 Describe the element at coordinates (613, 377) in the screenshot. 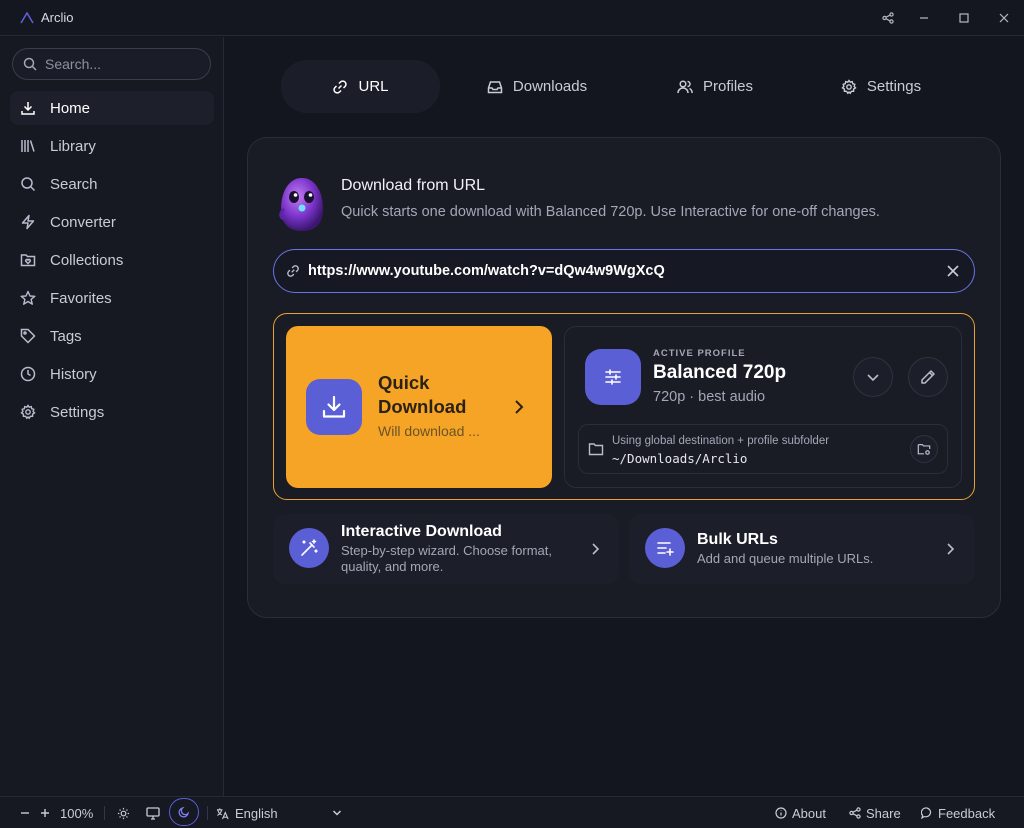

I see `sliders-icon` at that location.